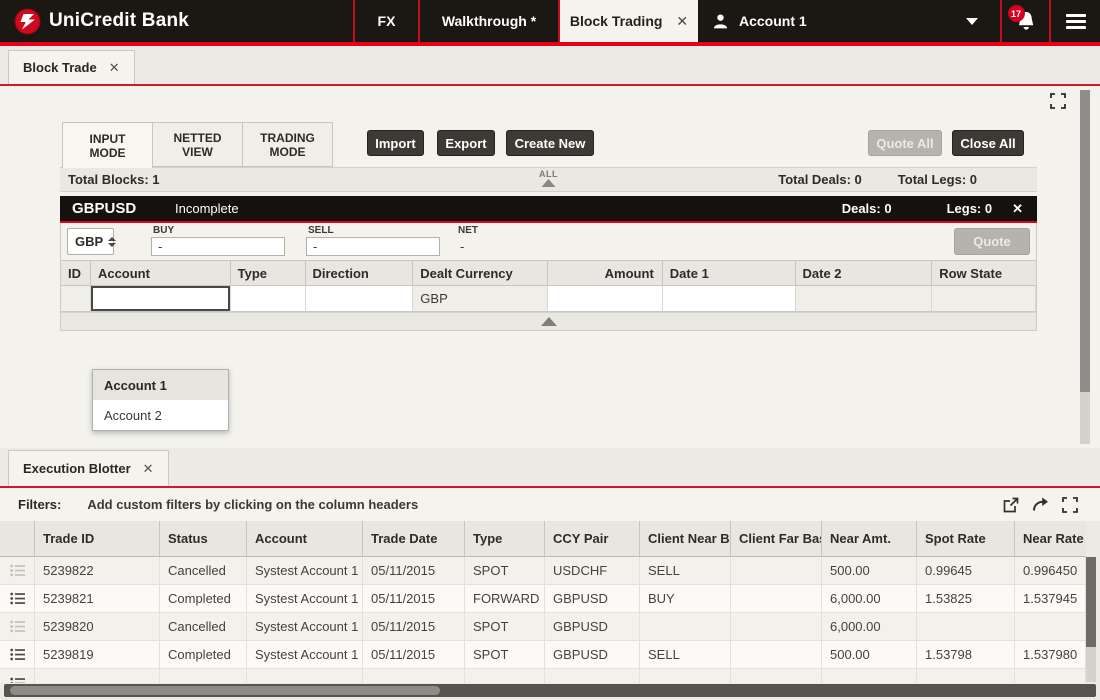 The image size is (1100, 700). Describe the element at coordinates (97, 539) in the screenshot. I see `blotter-header-trade-id: Trade ID` at that location.